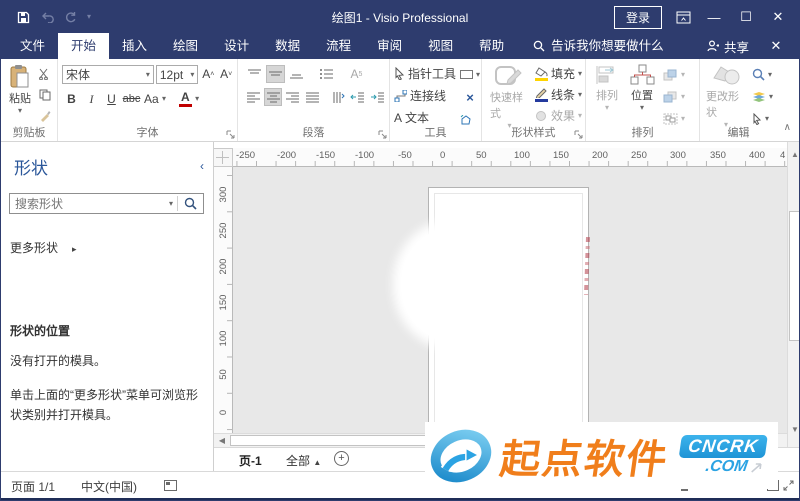 This screenshot has height=501, width=800. I want to click on align-bottom-icon, so click(296, 74).